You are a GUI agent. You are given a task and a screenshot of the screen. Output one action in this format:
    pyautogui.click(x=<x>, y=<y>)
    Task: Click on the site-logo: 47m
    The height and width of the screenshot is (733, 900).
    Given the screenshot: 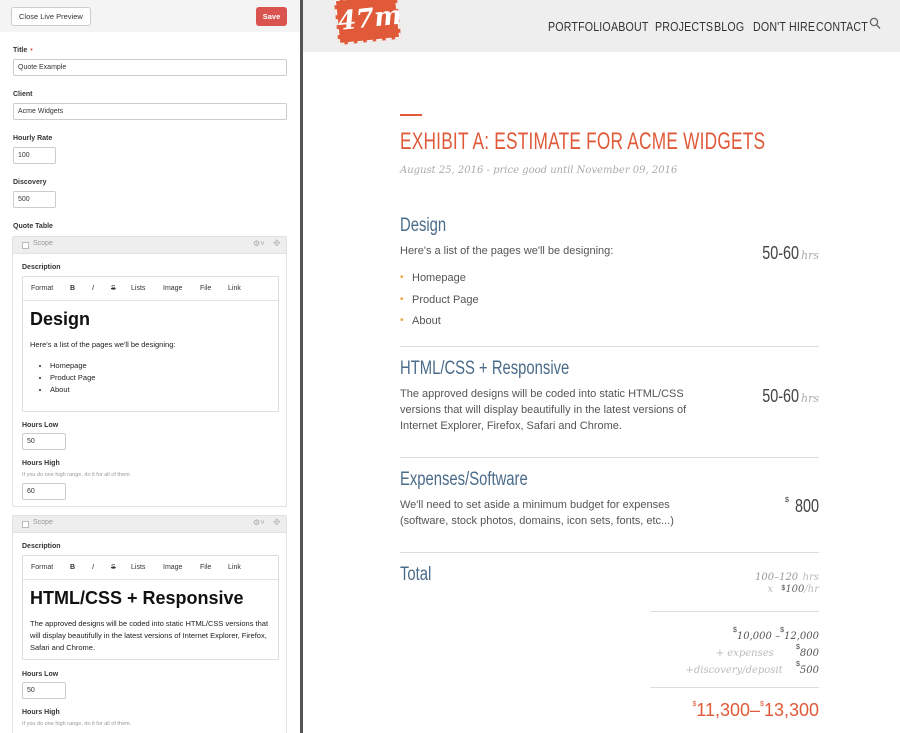 What is the action you would take?
    pyautogui.click(x=368, y=23)
    